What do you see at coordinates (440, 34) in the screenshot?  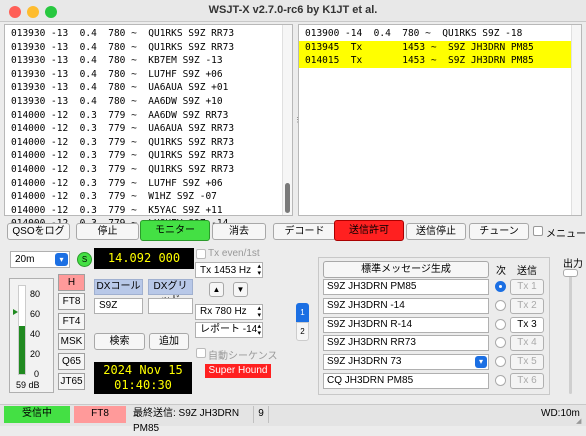 I see `rx-decode-line: 013900 -14 0.4 780 ~ QU1RKS S9Z -18` at bounding box center [440, 34].